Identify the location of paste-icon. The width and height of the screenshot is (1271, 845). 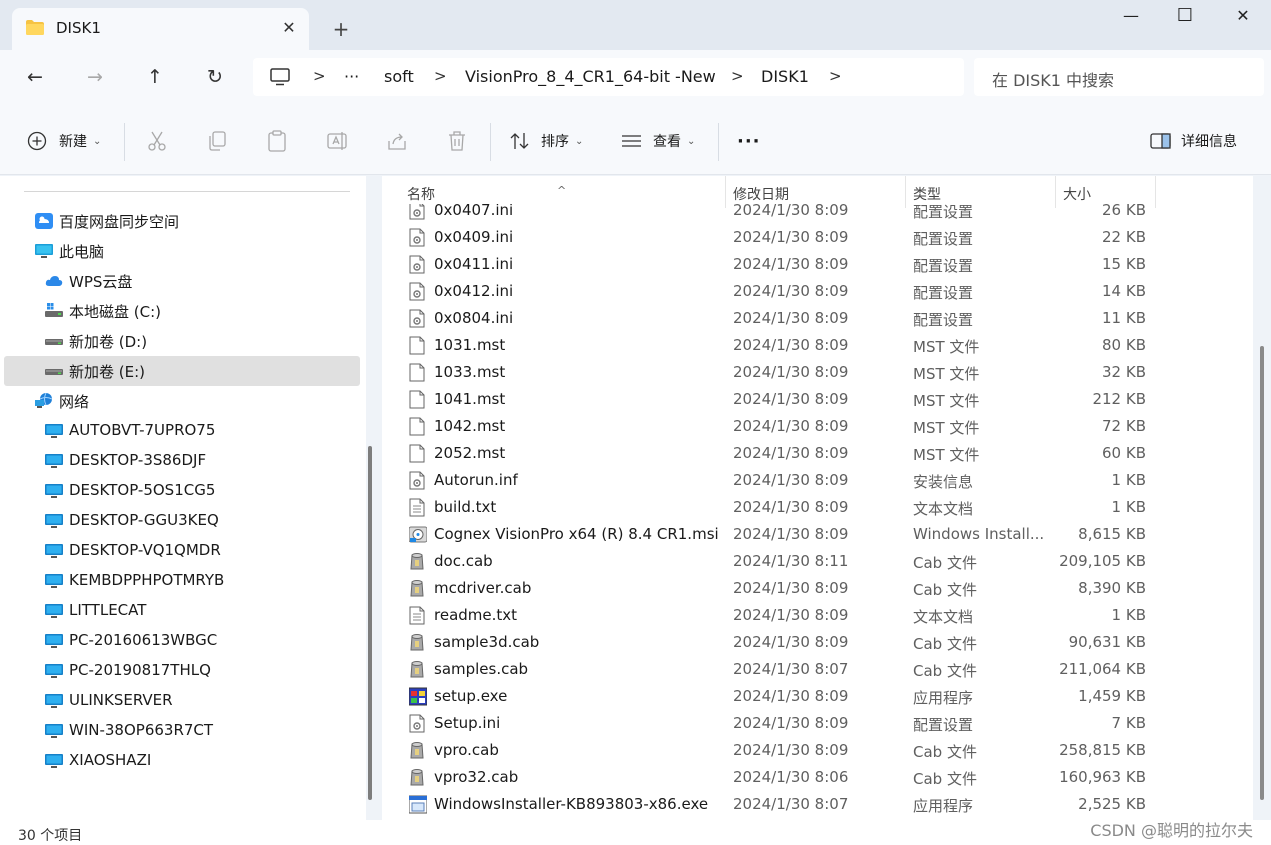
(277, 141).